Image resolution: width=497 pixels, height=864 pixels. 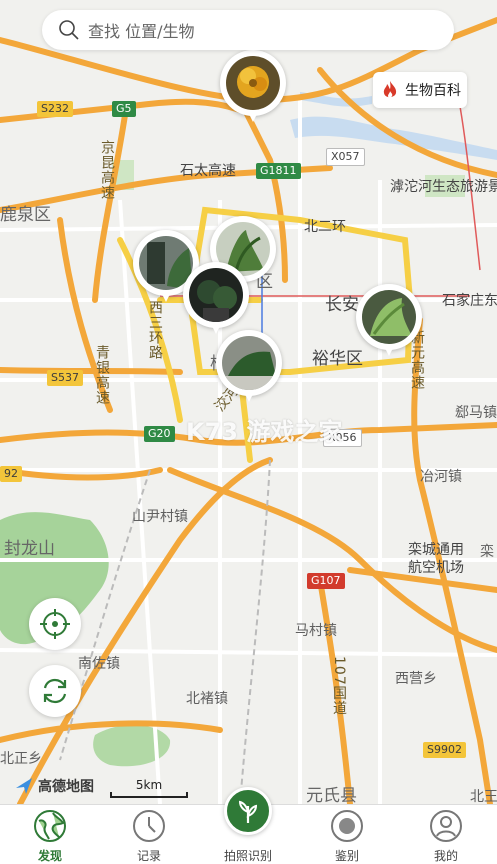 What do you see at coordinates (264, 432) in the screenshot?
I see `watermark: K73 游戏之家` at bounding box center [264, 432].